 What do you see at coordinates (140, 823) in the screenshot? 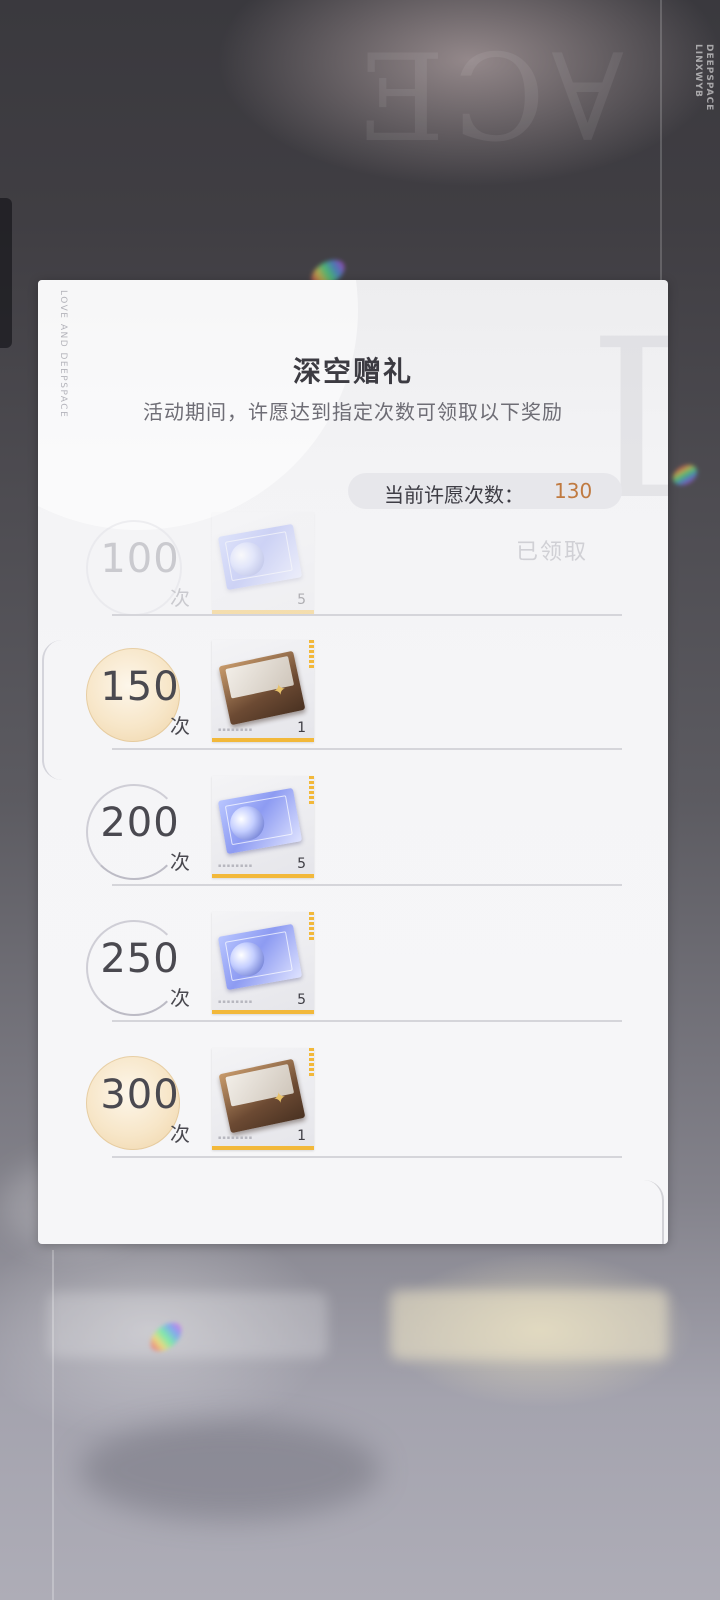
I see `milestone-count: 200` at bounding box center [140, 823].